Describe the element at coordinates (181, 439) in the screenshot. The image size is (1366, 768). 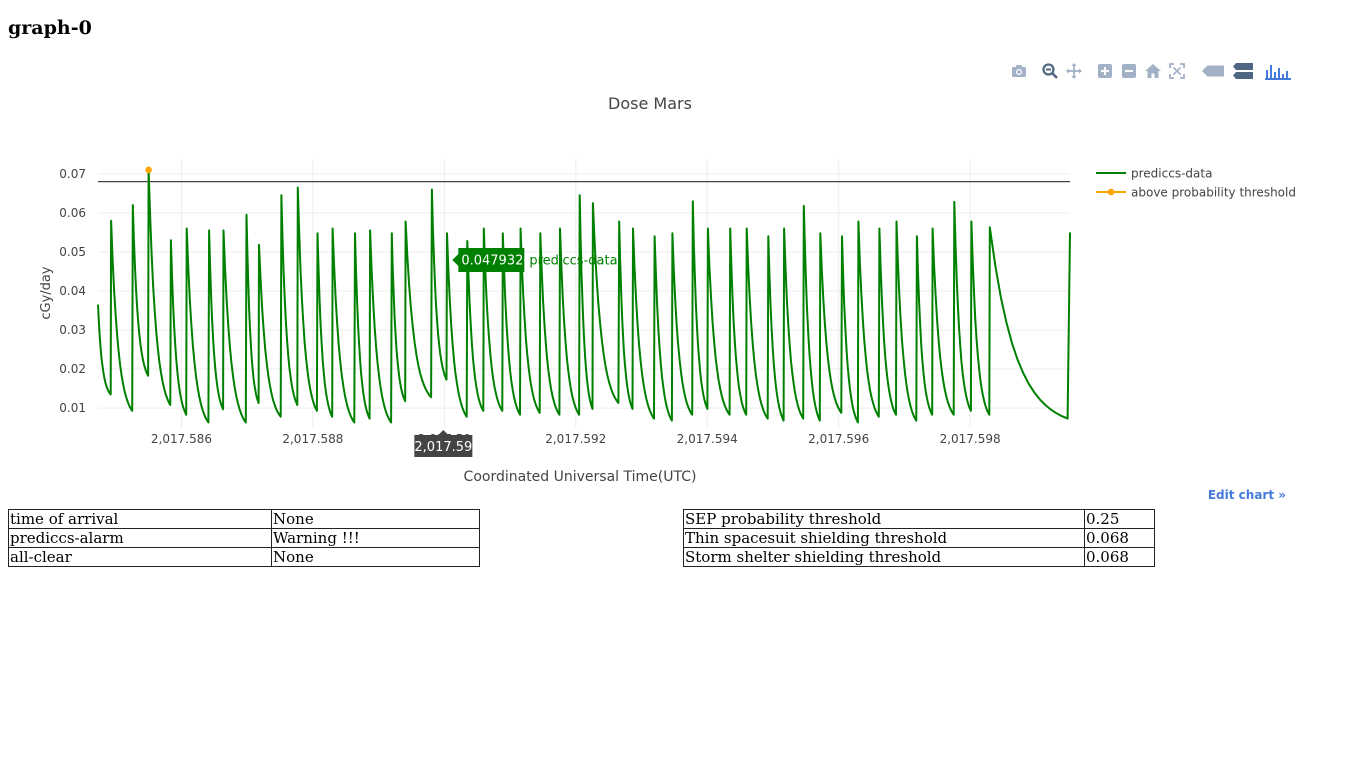
I see `x-tick-label: 2,017.586` at that location.